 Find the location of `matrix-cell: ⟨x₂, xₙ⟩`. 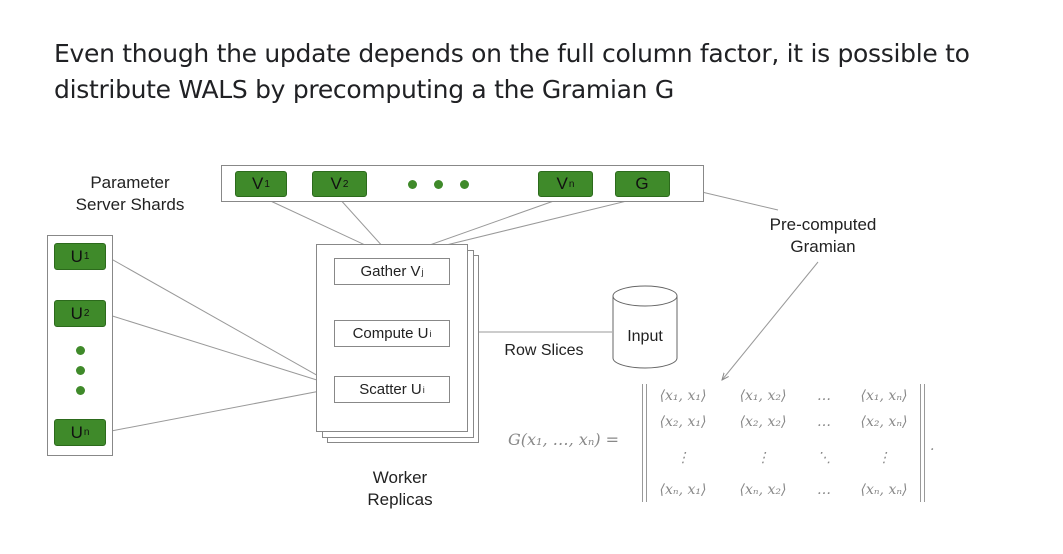

matrix-cell: ⟨x₂, xₙ⟩ is located at coordinates (884, 422).